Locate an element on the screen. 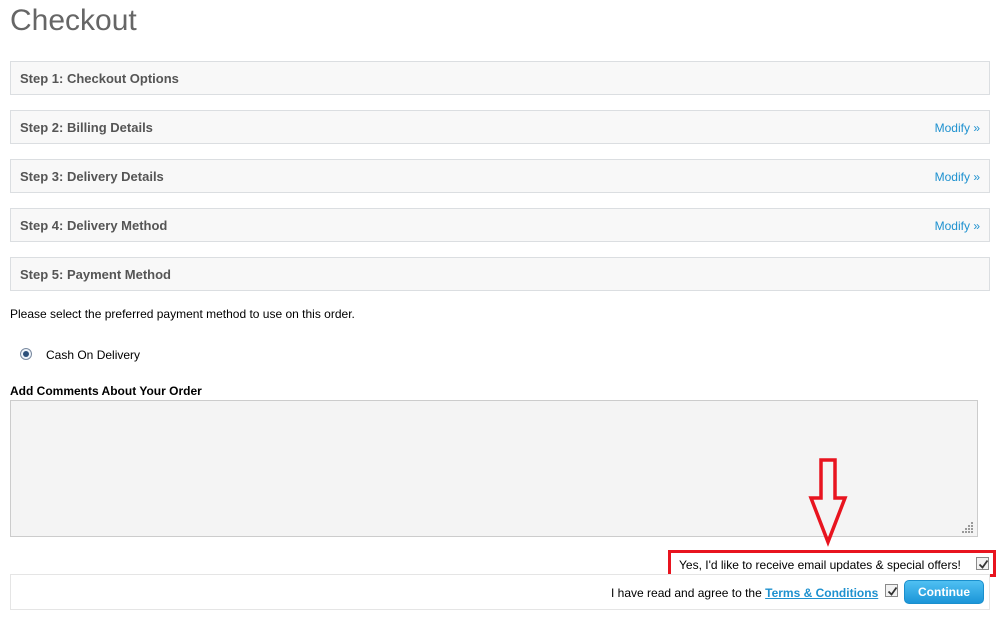 The height and width of the screenshot is (624, 1006). terms-link: Terms & Conditions is located at coordinates (821, 593).